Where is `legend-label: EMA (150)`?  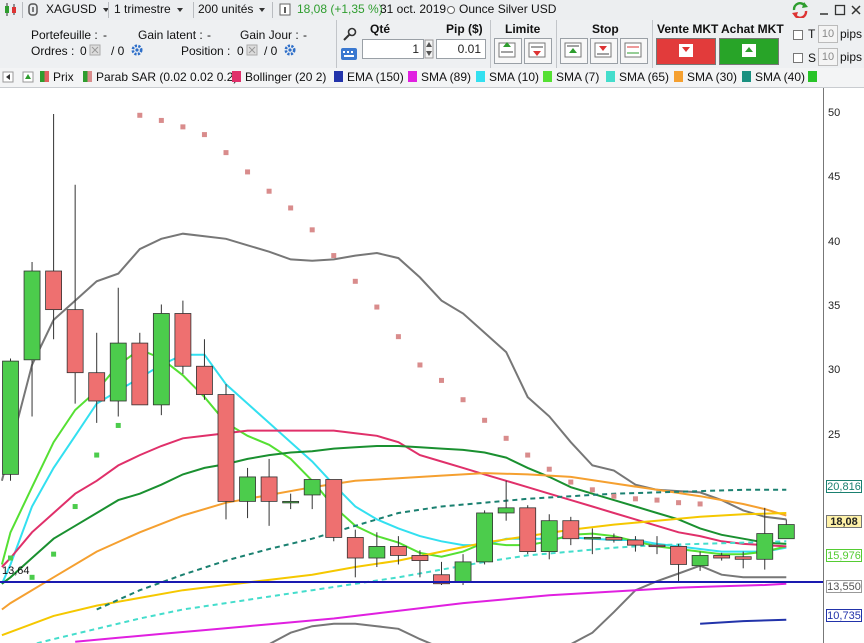
legend-label: EMA (150) is located at coordinates (375, 77).